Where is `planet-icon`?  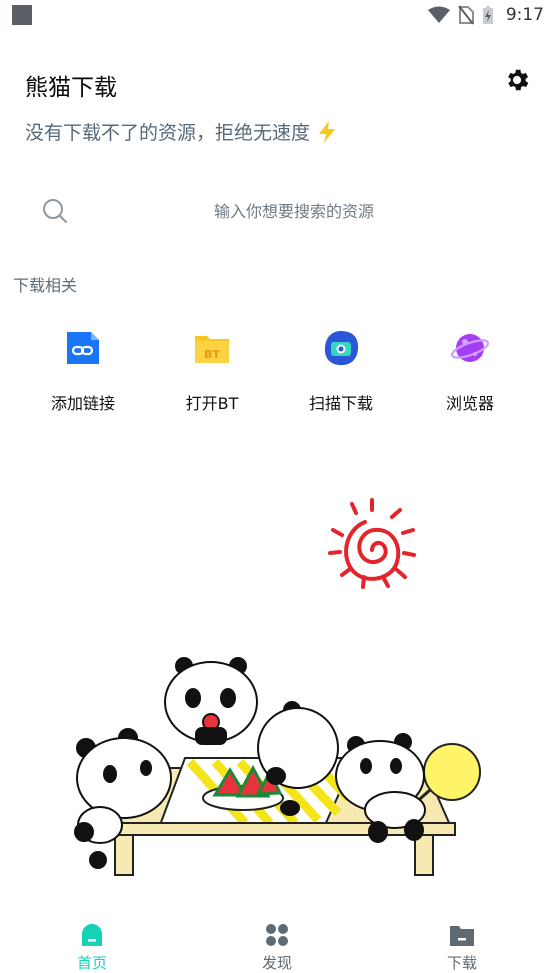 planet-icon is located at coordinates (470, 348).